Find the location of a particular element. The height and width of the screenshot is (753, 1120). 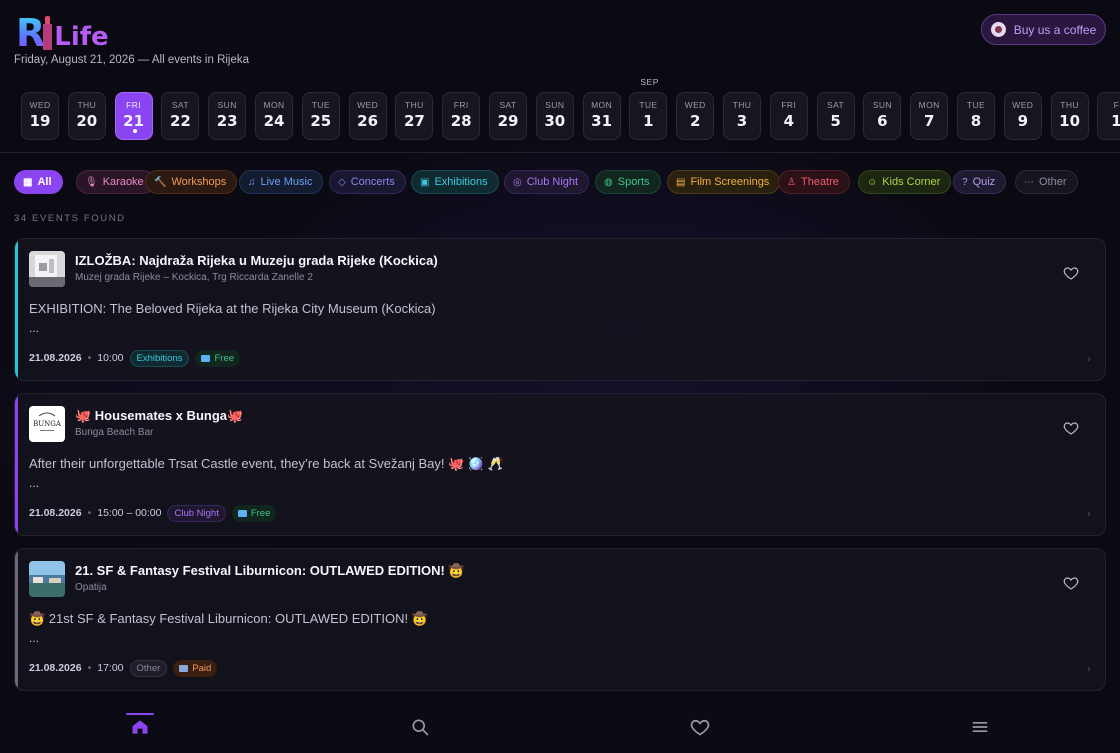

music-note-icon: ♫ is located at coordinates (252, 182).